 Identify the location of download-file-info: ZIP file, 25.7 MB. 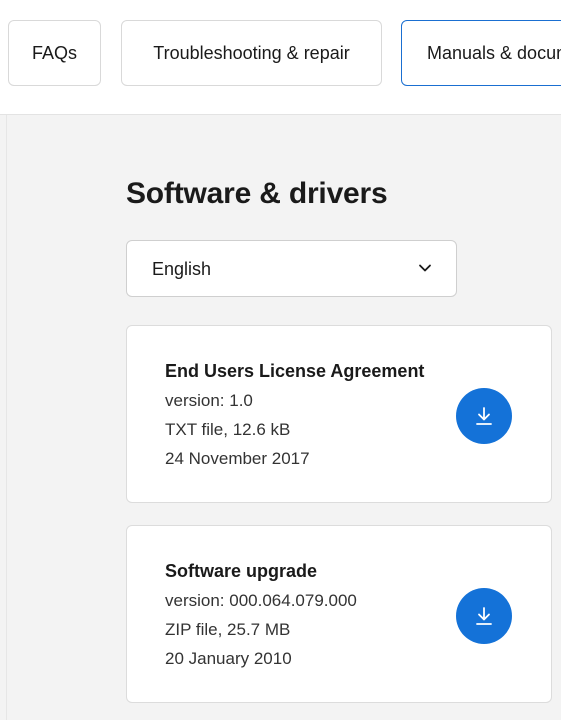
(228, 629).